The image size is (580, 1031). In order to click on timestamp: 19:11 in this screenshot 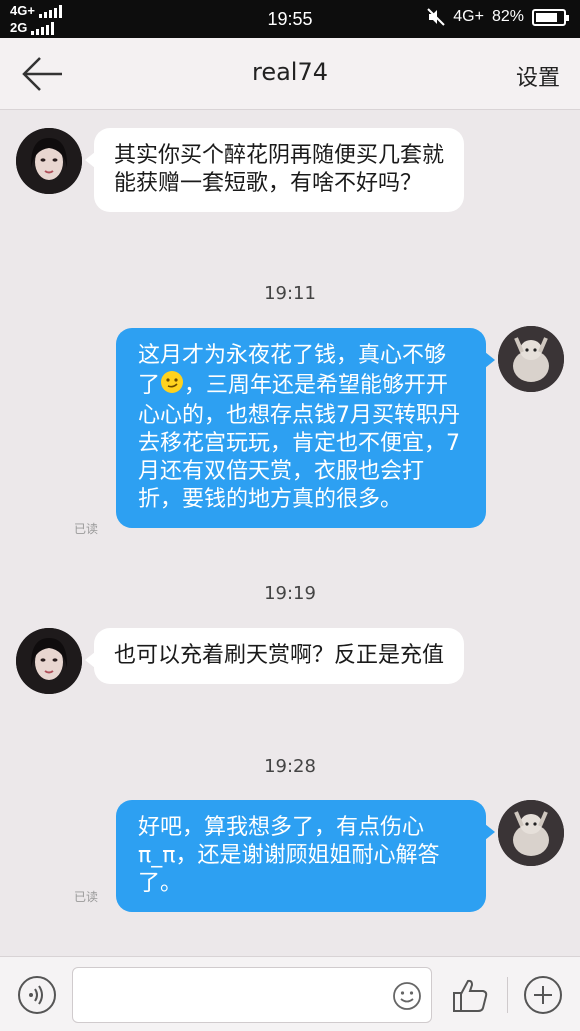, I will do `click(290, 293)`.